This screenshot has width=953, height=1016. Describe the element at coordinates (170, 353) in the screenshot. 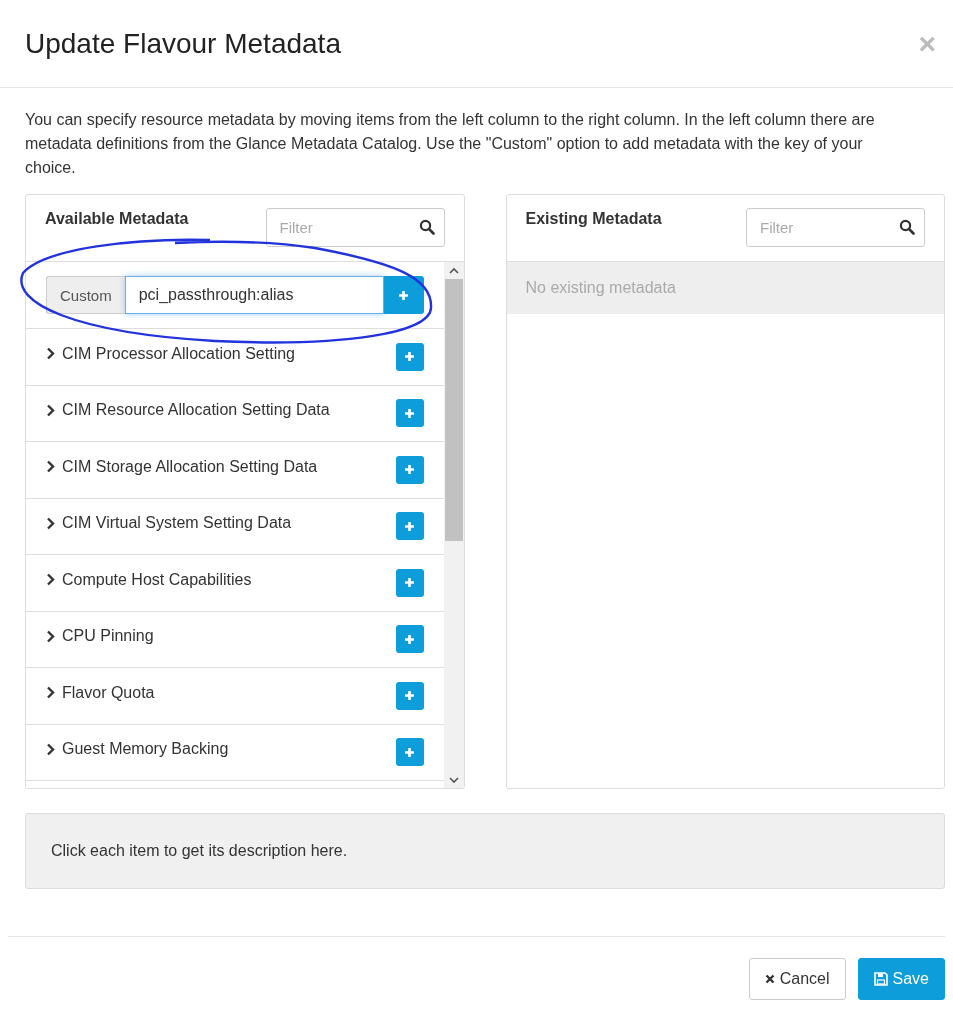

I see `metadata-item: CIM Processor Allocation Setting` at that location.